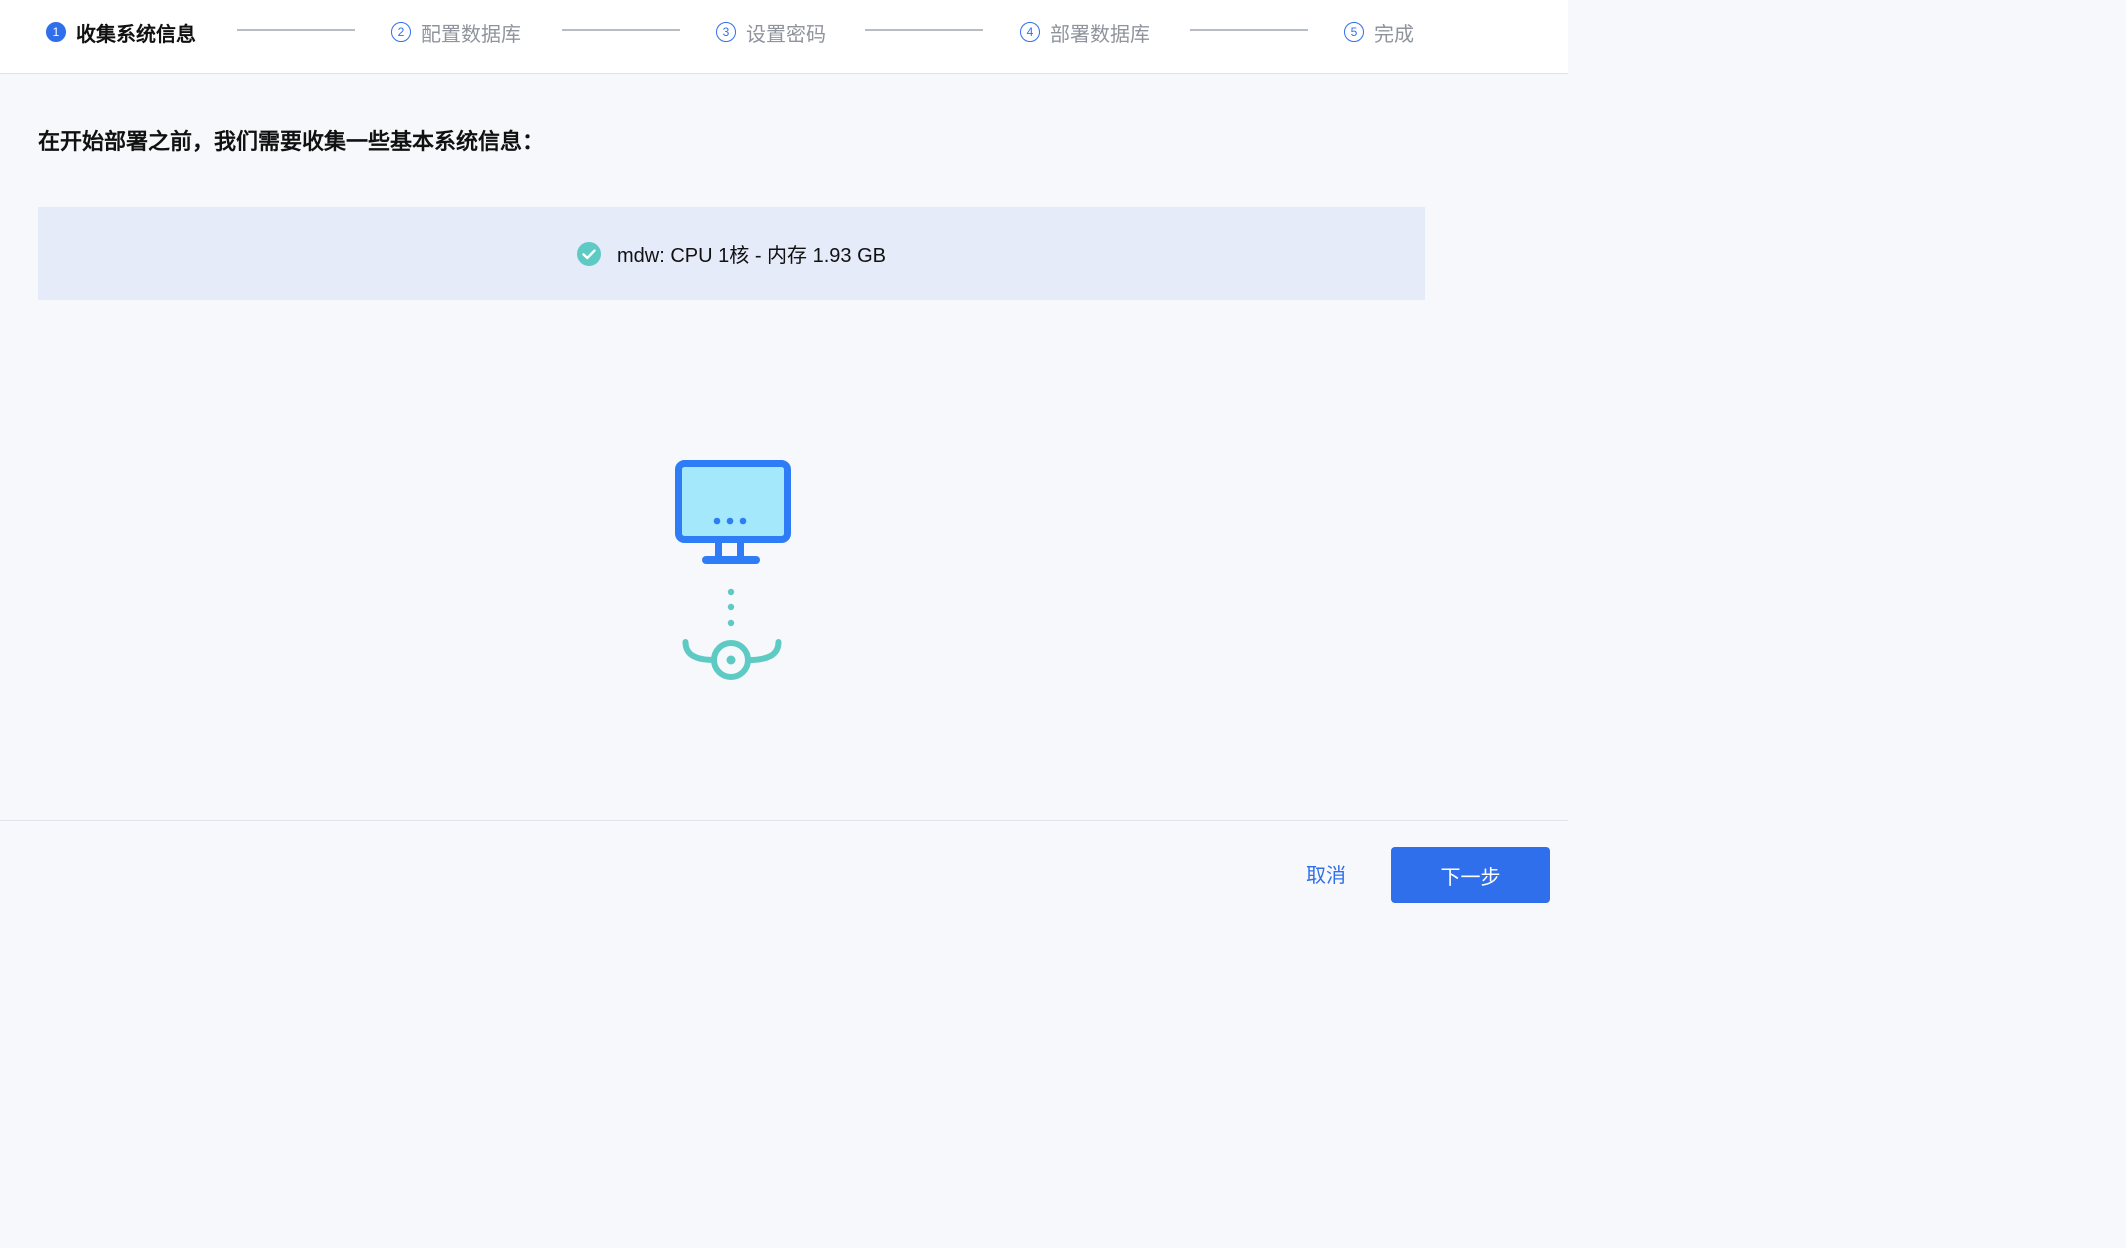 The image size is (2126, 1248). I want to click on system-info-text: mdw: CPU 1核 - 内存 1.93 GB, so click(751, 256).